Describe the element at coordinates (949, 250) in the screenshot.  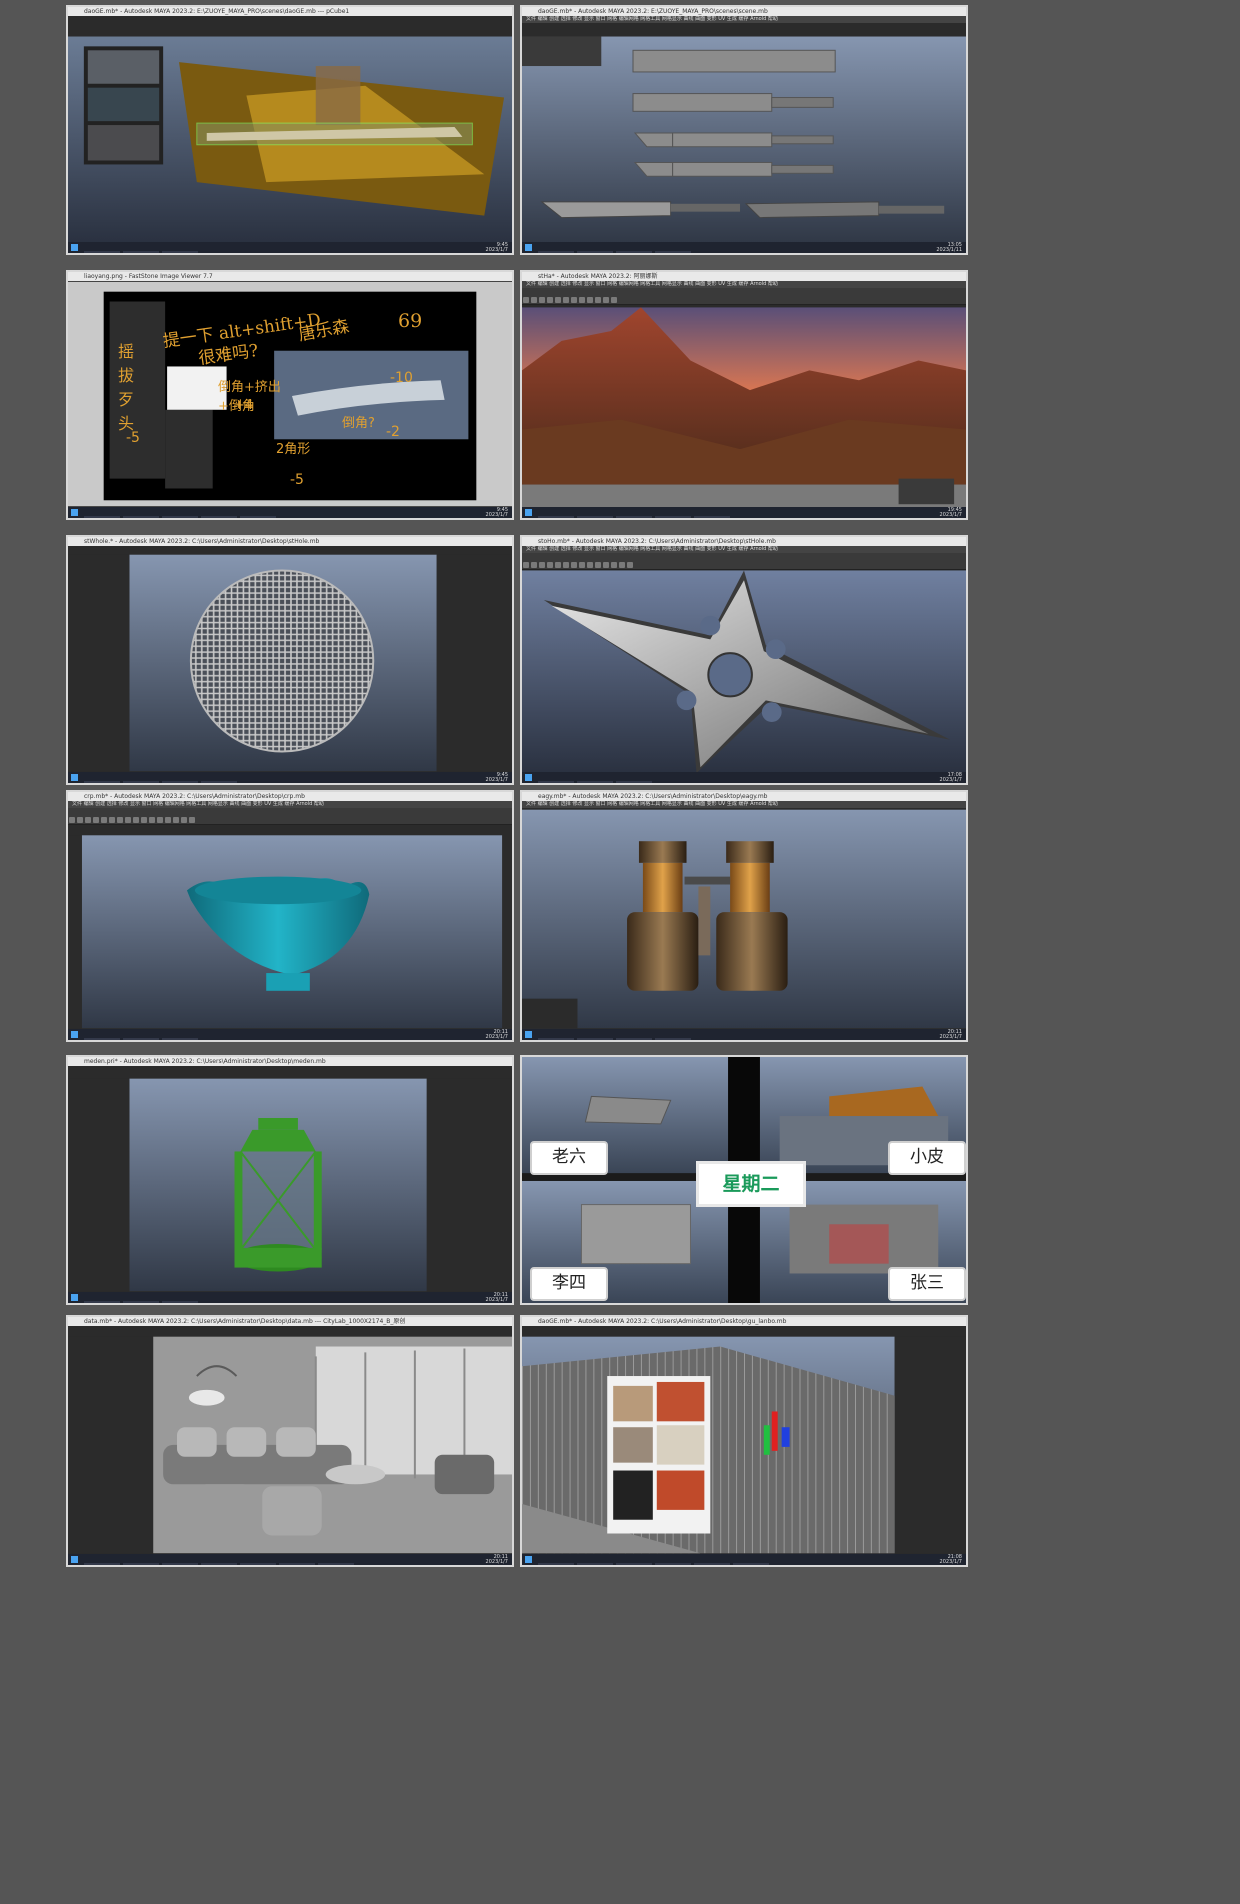
I see `taskbar-date: 2023/1/11` at that location.